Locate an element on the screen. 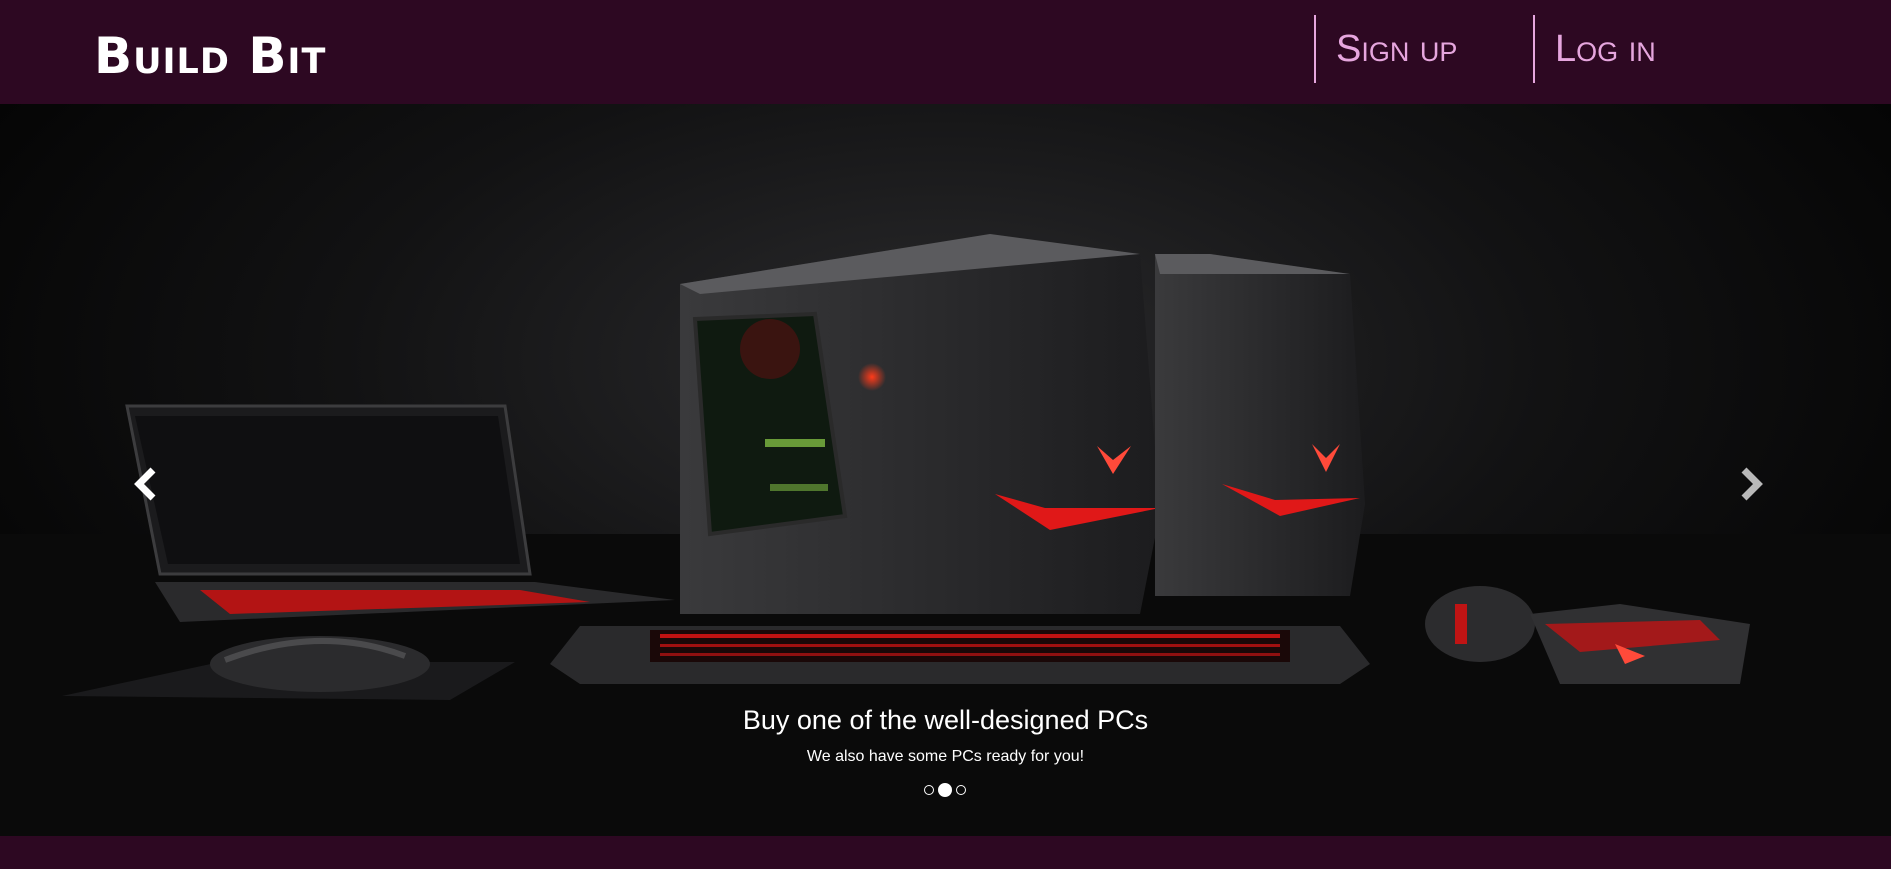 This screenshot has height=869, width=1891. navbar: Build Bit Sign up Log in is located at coordinates (945, 52).